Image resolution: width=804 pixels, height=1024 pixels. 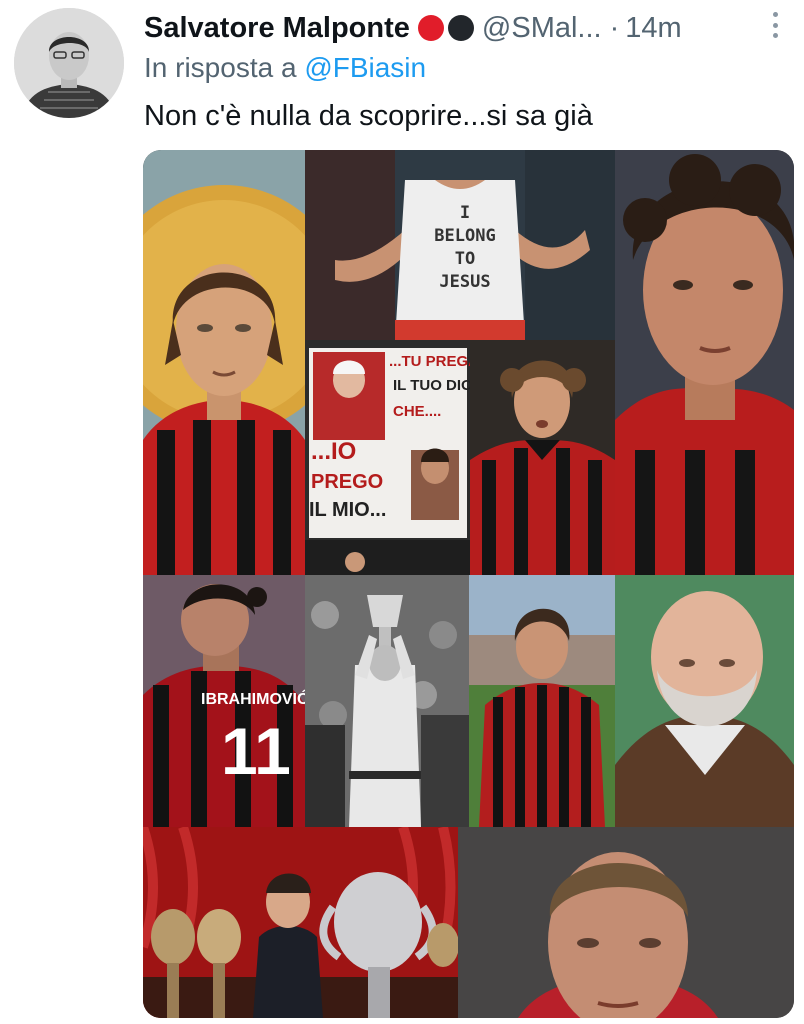 I want to click on jersey-name: IBRAHIMOVIĆ, so click(x=253, y=699).